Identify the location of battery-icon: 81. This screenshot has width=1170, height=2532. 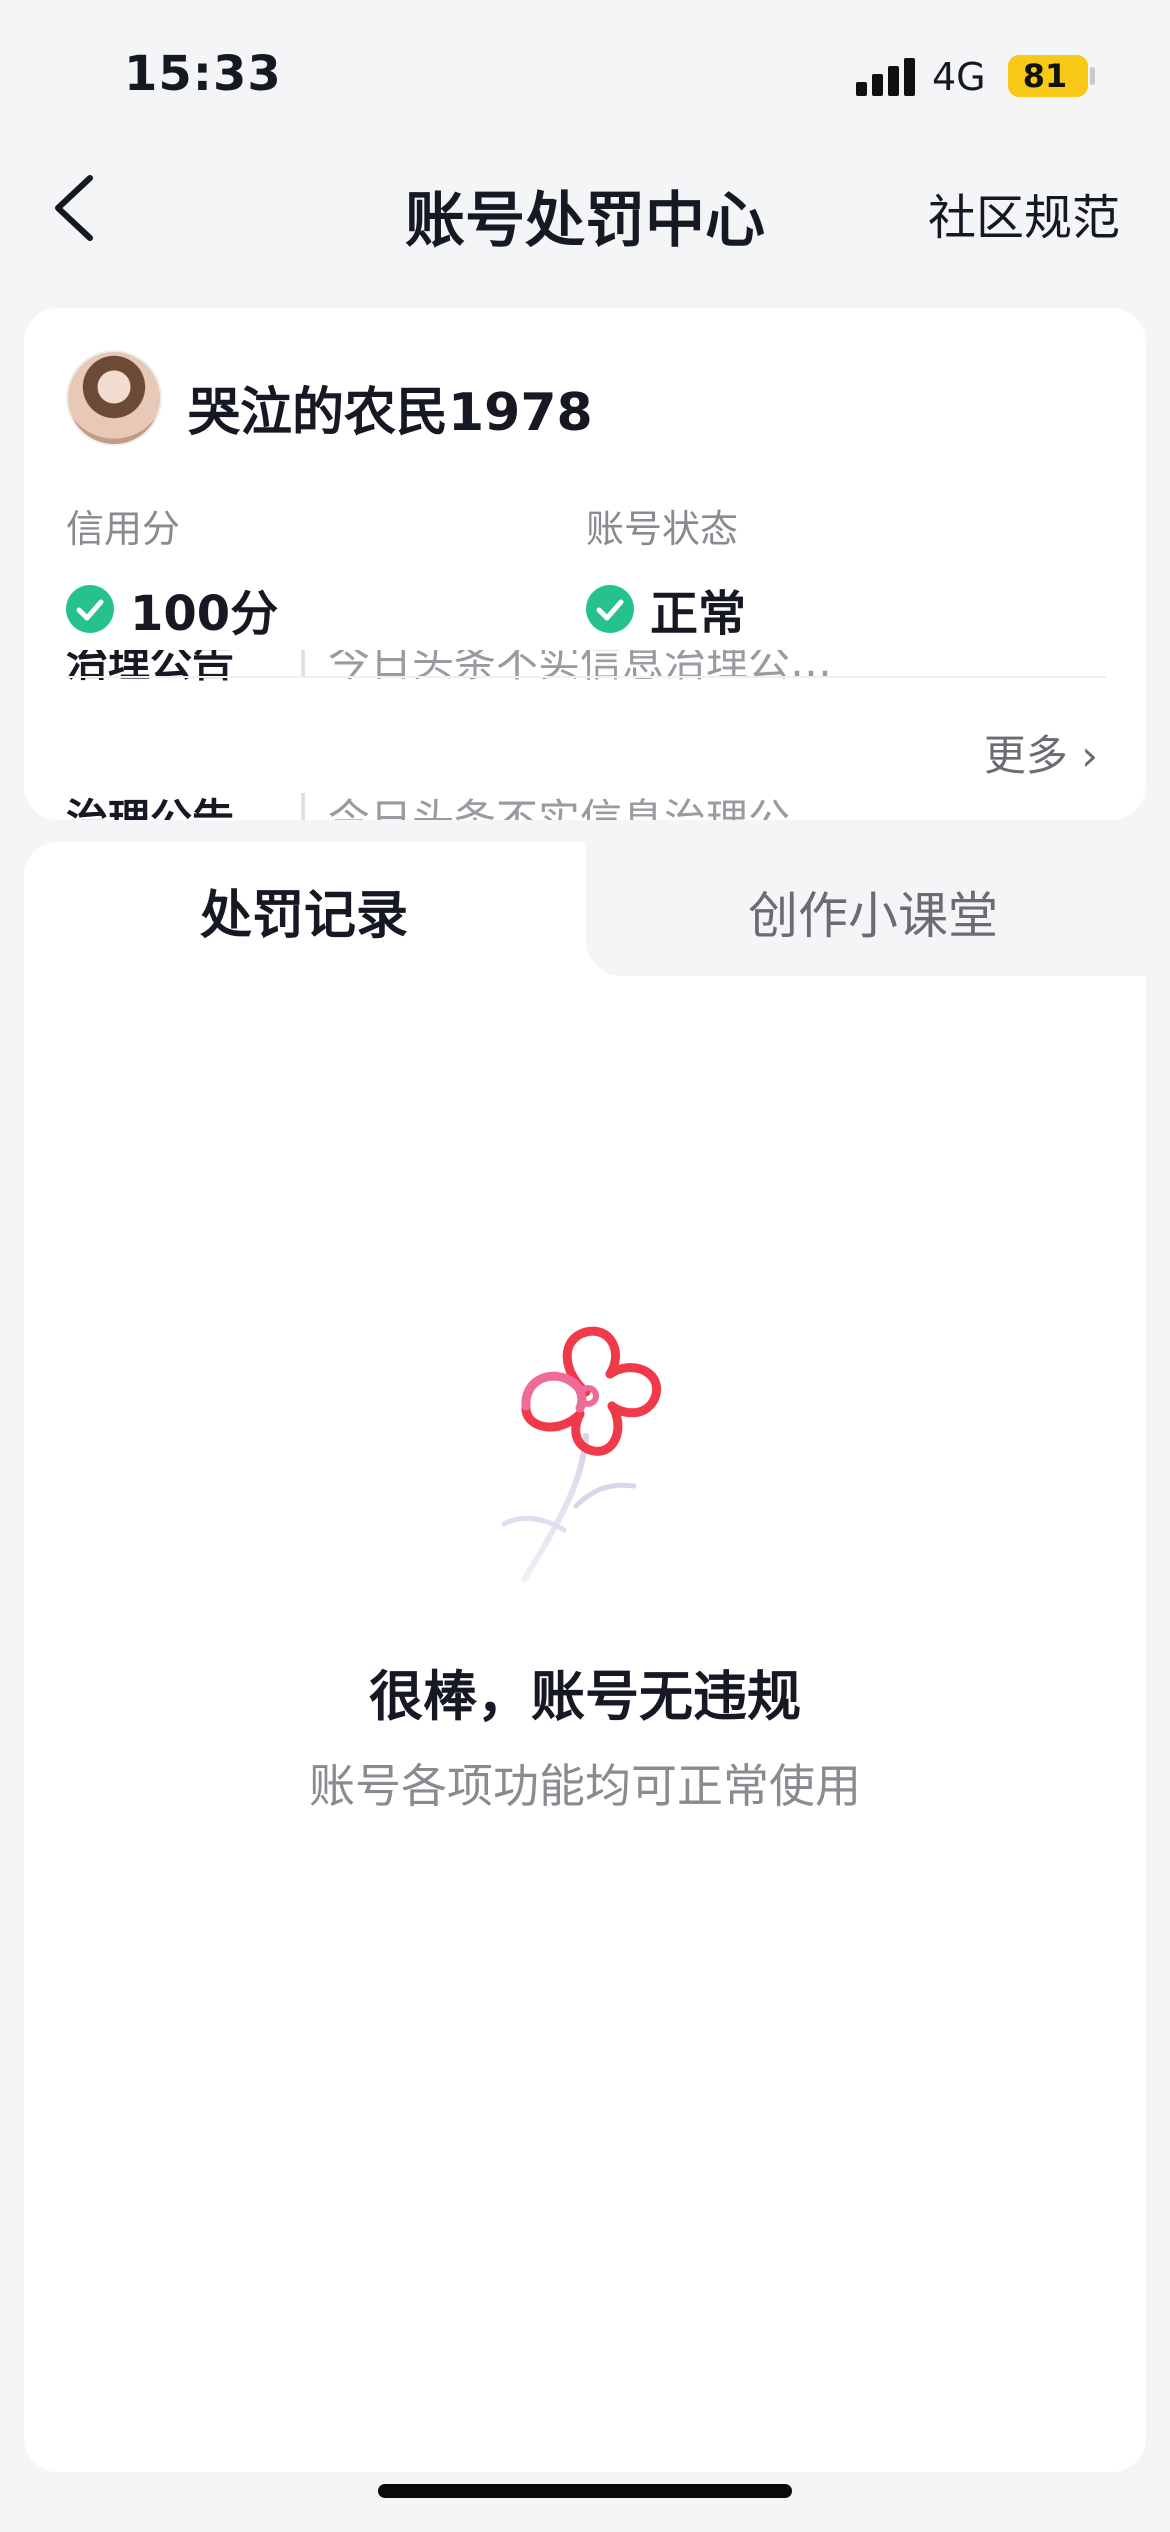
(1048, 76).